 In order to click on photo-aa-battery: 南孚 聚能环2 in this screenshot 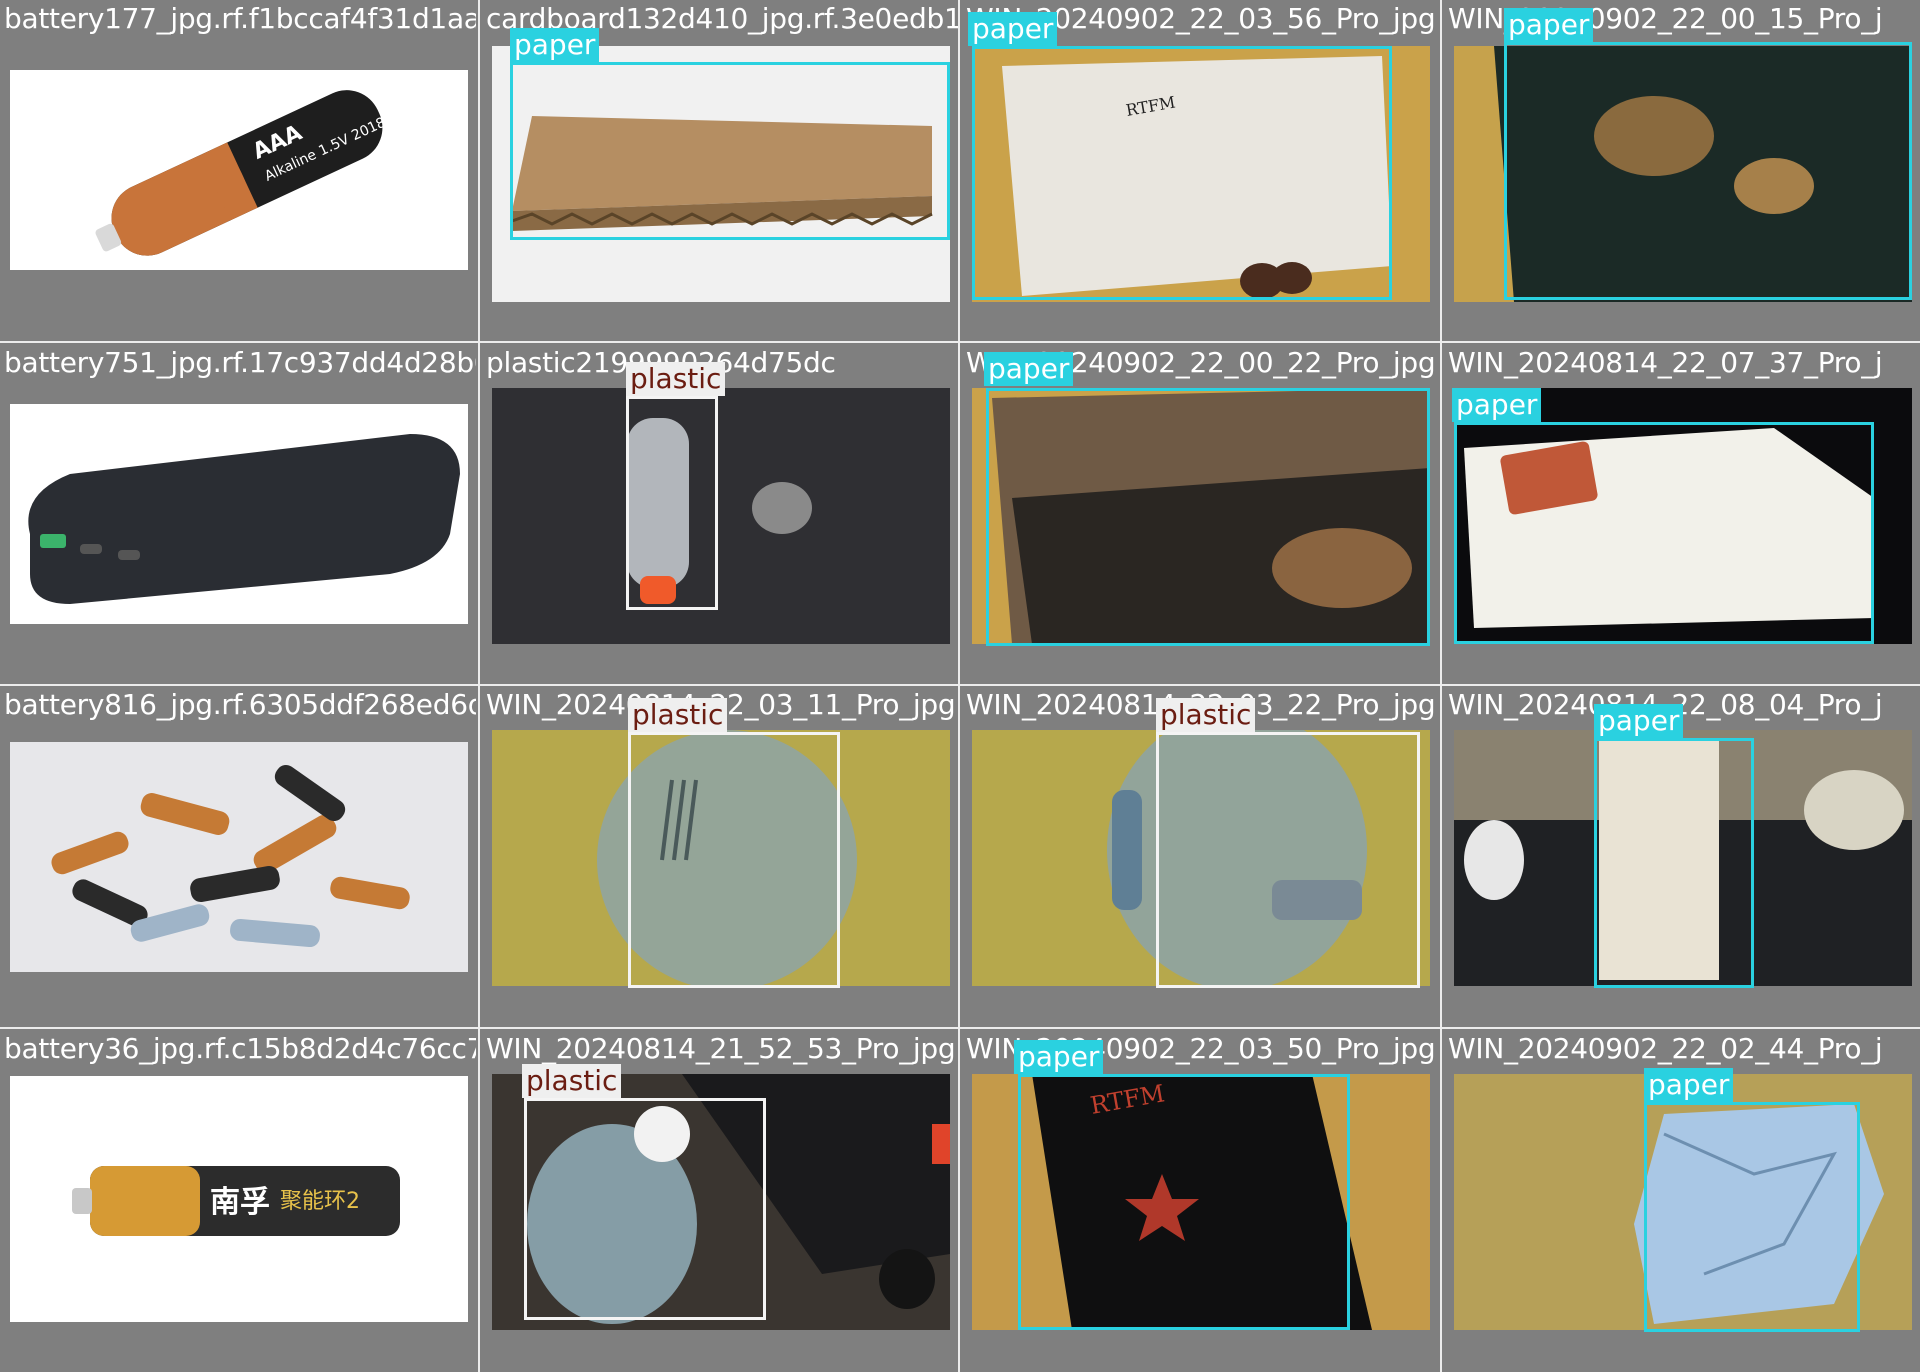, I will do `click(239, 1199)`.